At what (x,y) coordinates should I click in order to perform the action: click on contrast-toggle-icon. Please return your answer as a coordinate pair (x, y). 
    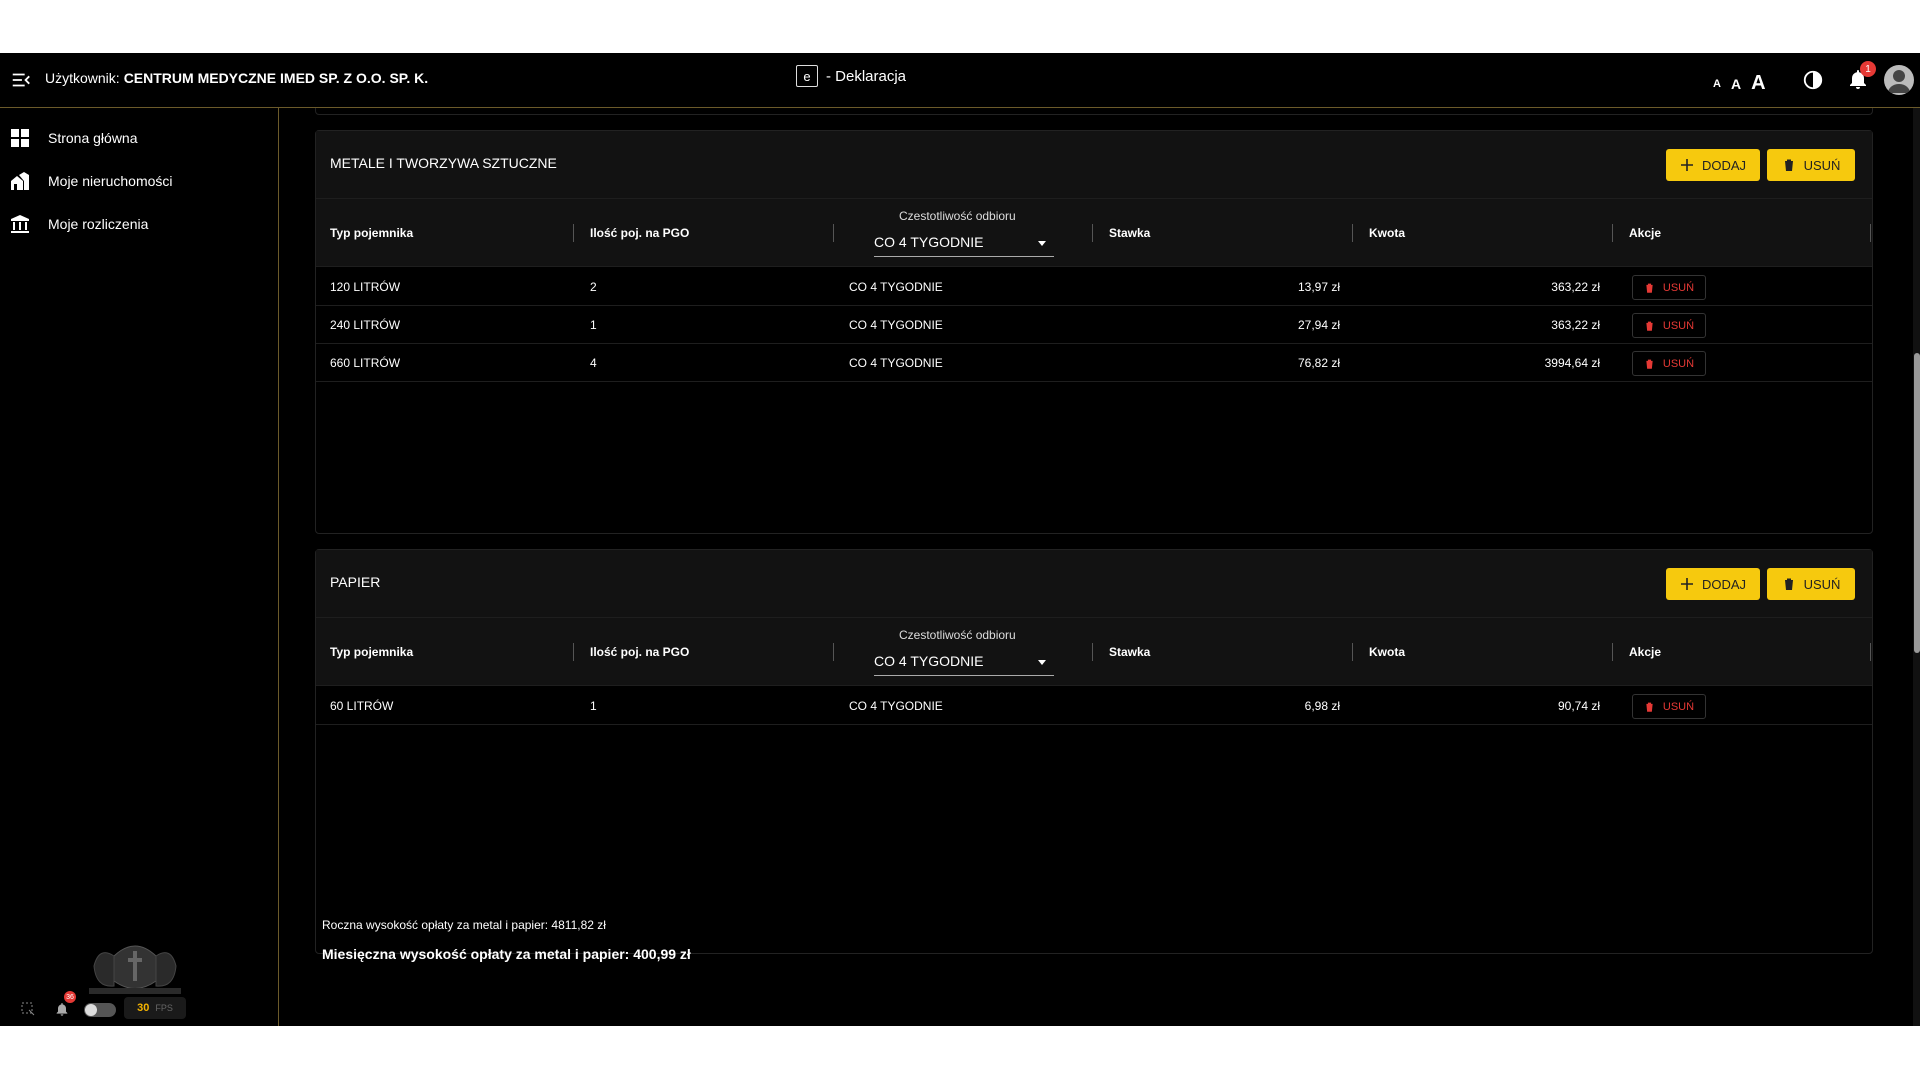
    Looking at the image, I should click on (1813, 80).